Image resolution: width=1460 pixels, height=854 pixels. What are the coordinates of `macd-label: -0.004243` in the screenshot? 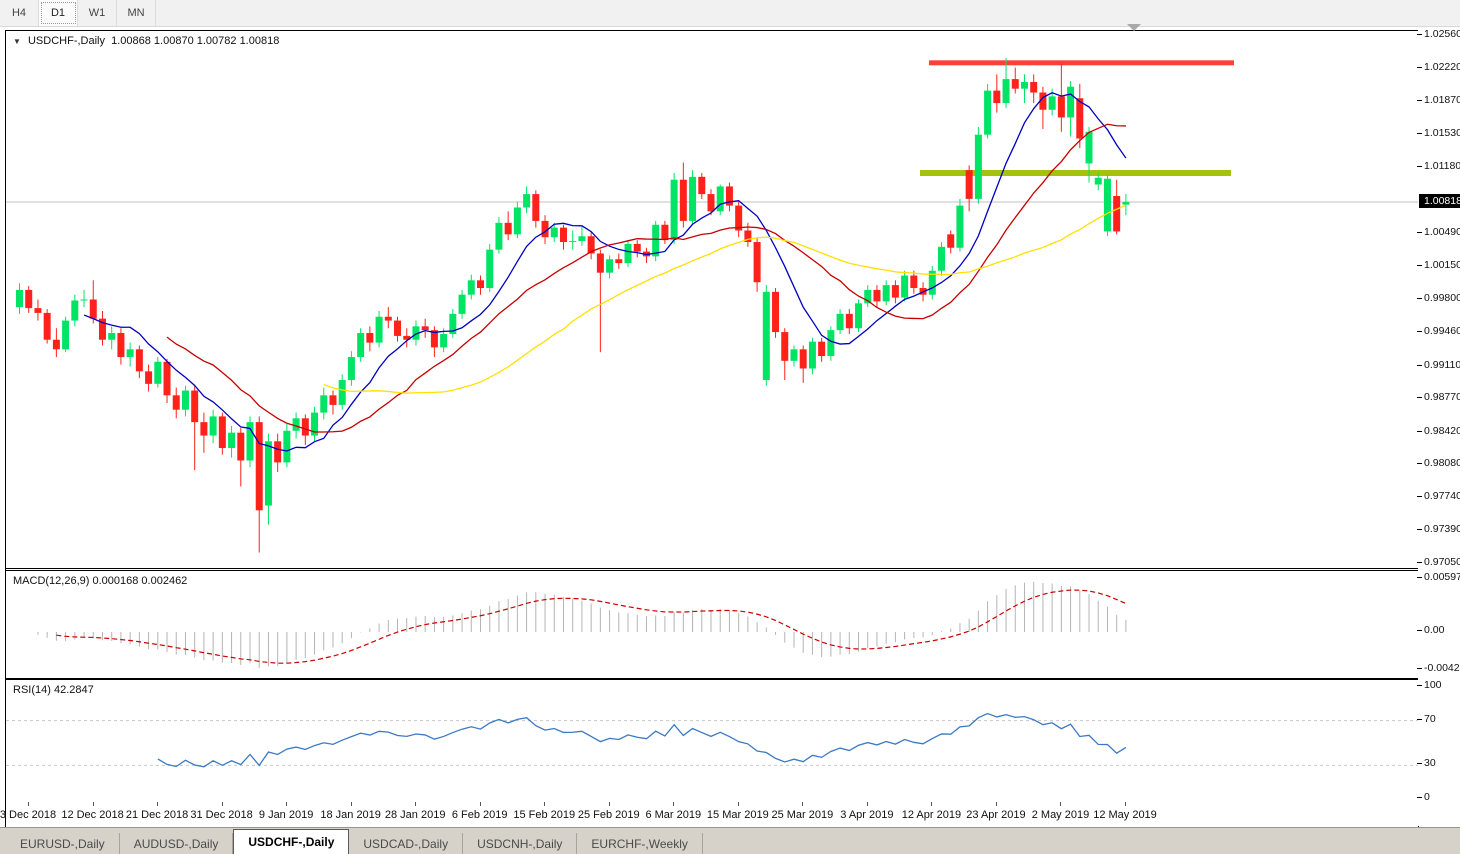 It's located at (1442, 668).